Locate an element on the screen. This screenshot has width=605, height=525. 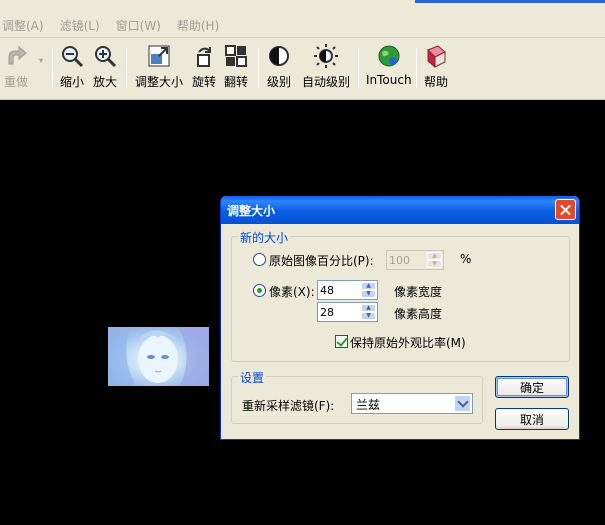
height-stepper: ▲▼ is located at coordinates (347, 312).